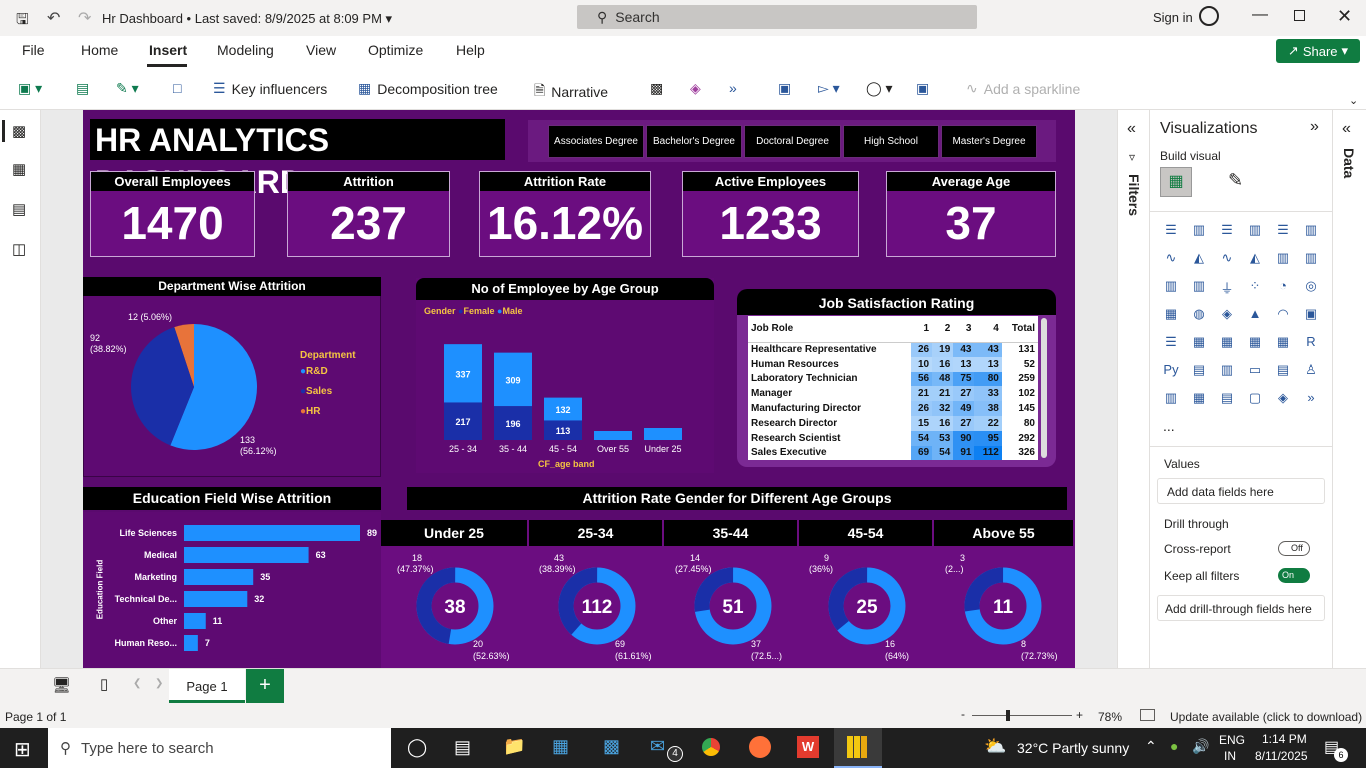 This screenshot has height=768, width=1366. What do you see at coordinates (53, 18) in the screenshot?
I see `undo-icon: ↶` at bounding box center [53, 18].